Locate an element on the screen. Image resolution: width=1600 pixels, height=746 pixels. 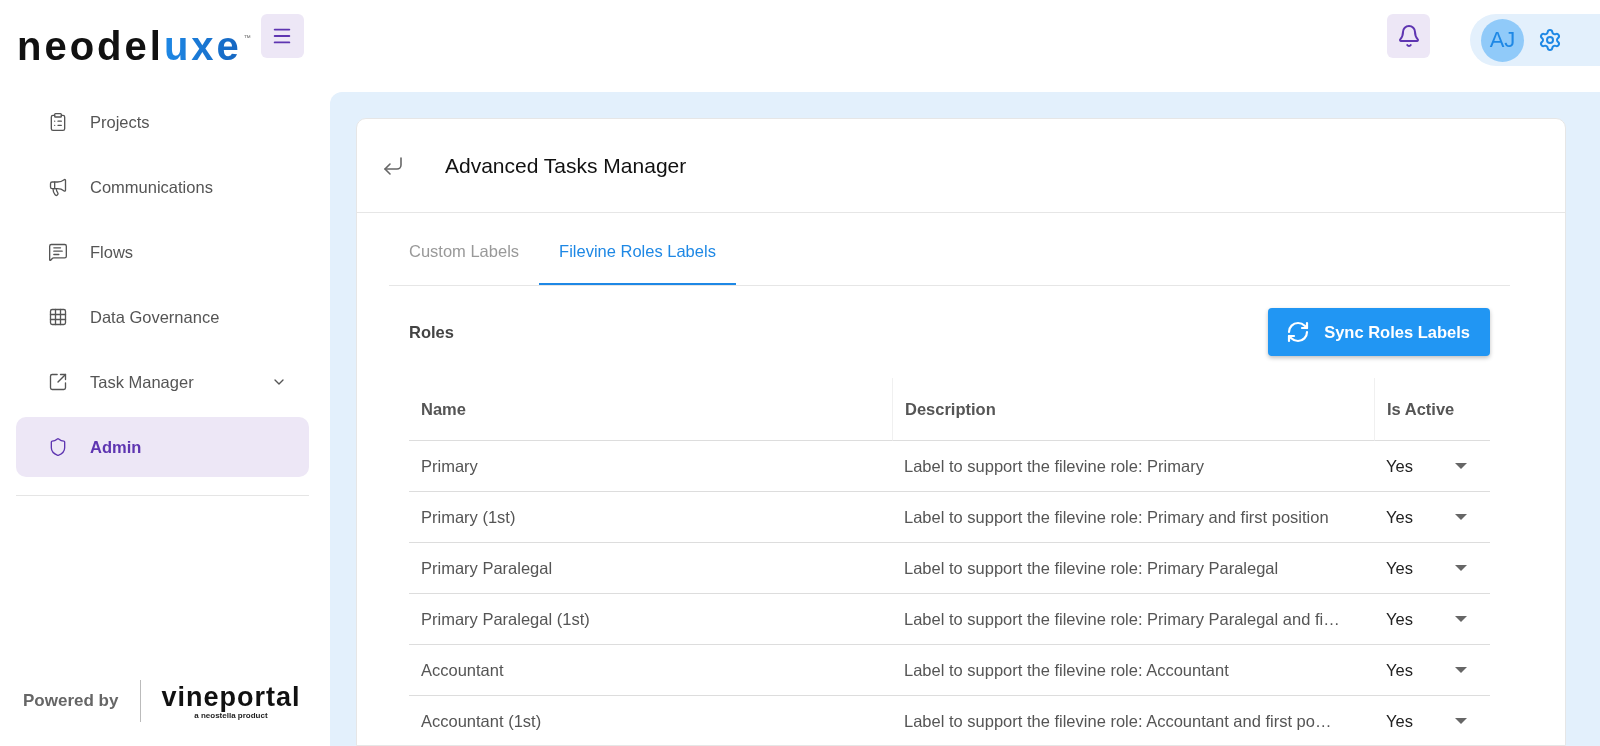
chat-icon is located at coordinates (58, 252).